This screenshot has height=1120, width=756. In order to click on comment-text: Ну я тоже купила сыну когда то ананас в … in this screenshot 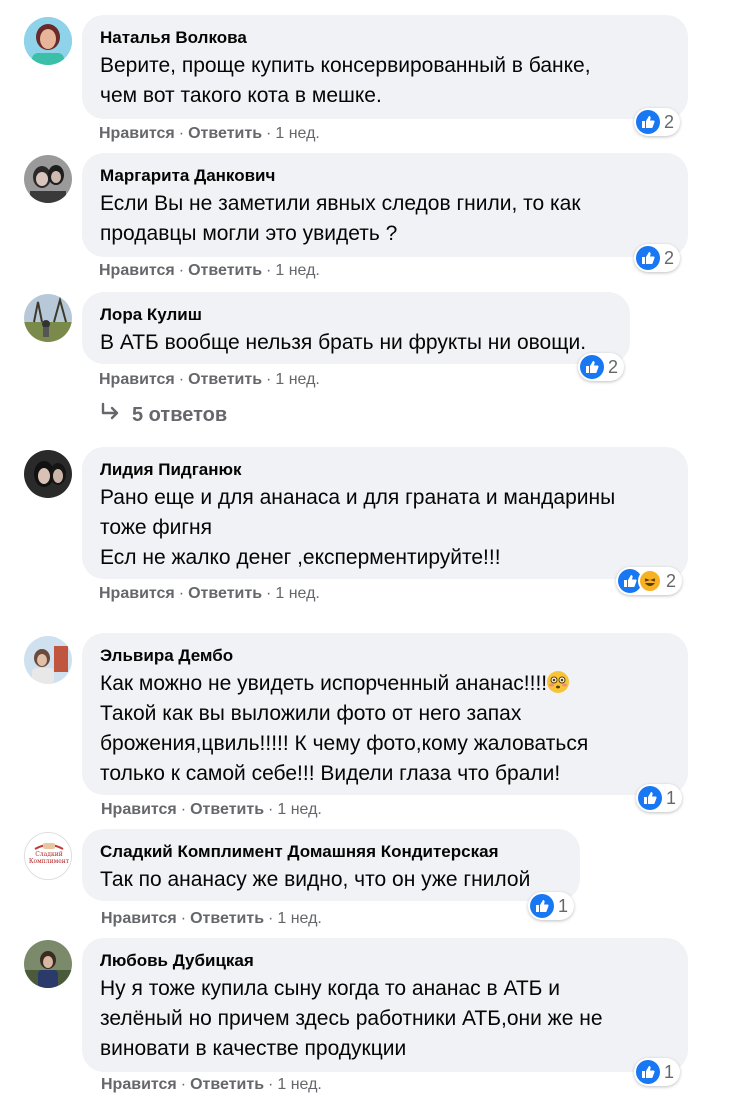, I will do `click(351, 1018)`.